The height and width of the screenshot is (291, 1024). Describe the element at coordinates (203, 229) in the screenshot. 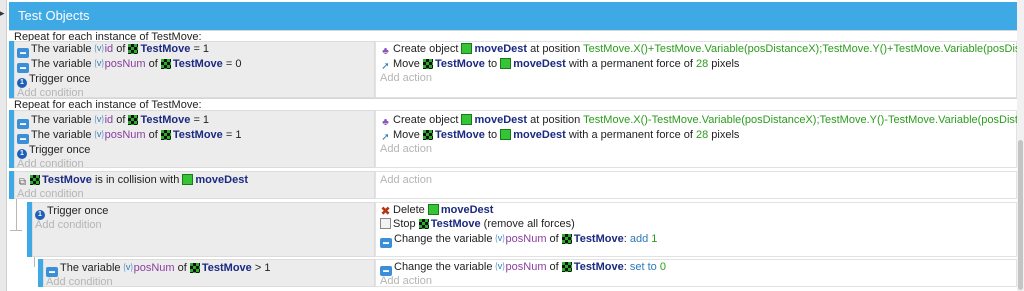

I see `conditions-cell: 1 Trigger once Add condition` at that location.